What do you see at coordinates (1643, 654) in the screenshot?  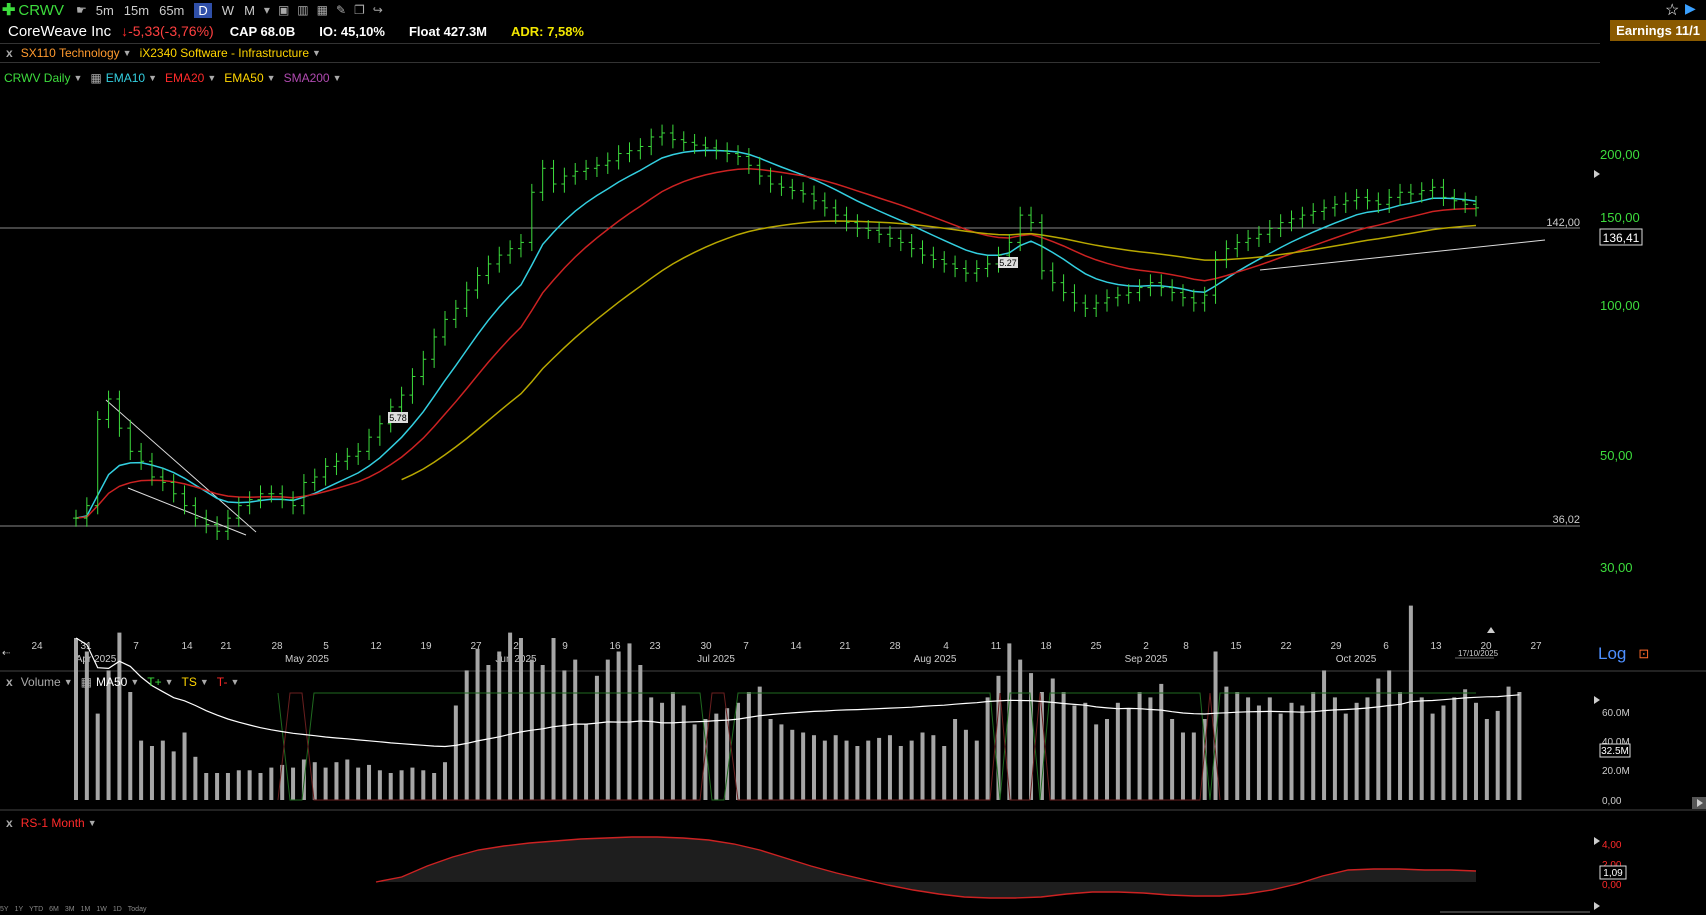 I see `lock-icon: ⊡` at bounding box center [1643, 654].